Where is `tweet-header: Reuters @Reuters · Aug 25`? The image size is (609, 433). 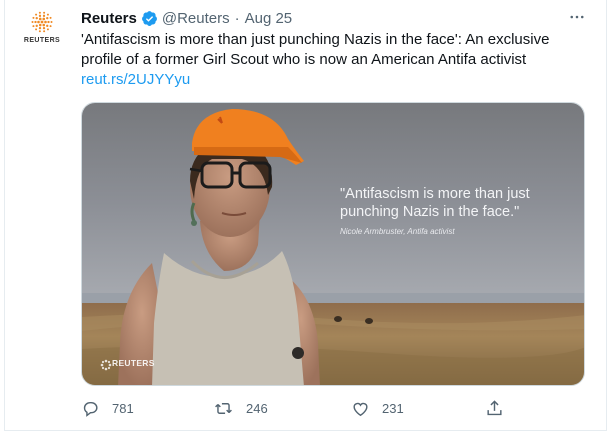
tweet-header: Reuters @Reuters · Aug 25 is located at coordinates (186, 18).